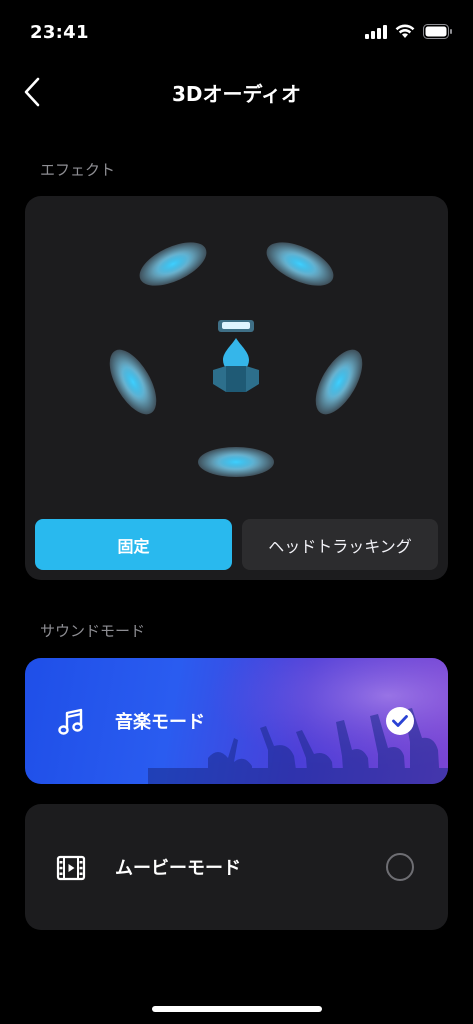 This screenshot has width=473, height=1024. I want to click on fixed-button: 固定, so click(133, 544).